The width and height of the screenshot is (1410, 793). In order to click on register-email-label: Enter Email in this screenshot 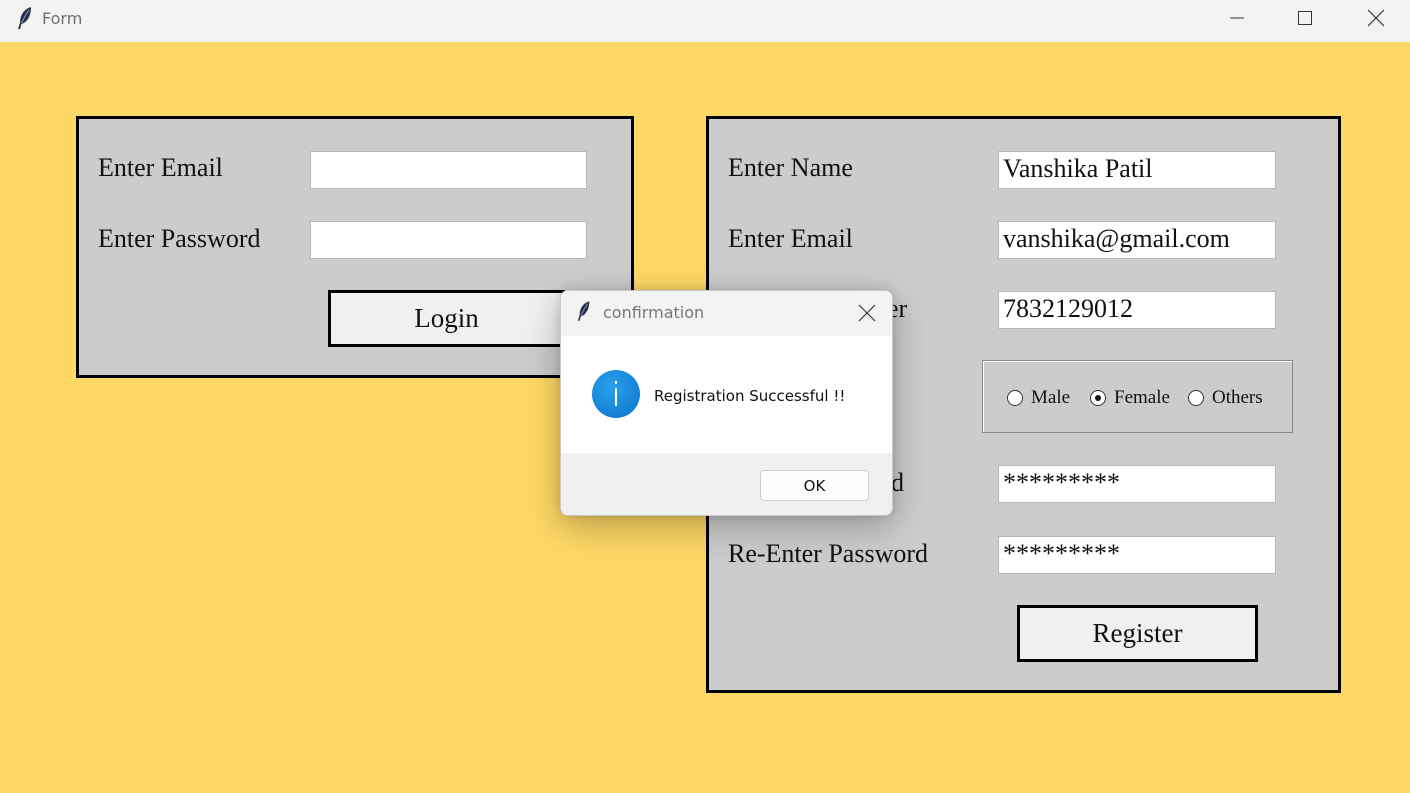, I will do `click(790, 238)`.